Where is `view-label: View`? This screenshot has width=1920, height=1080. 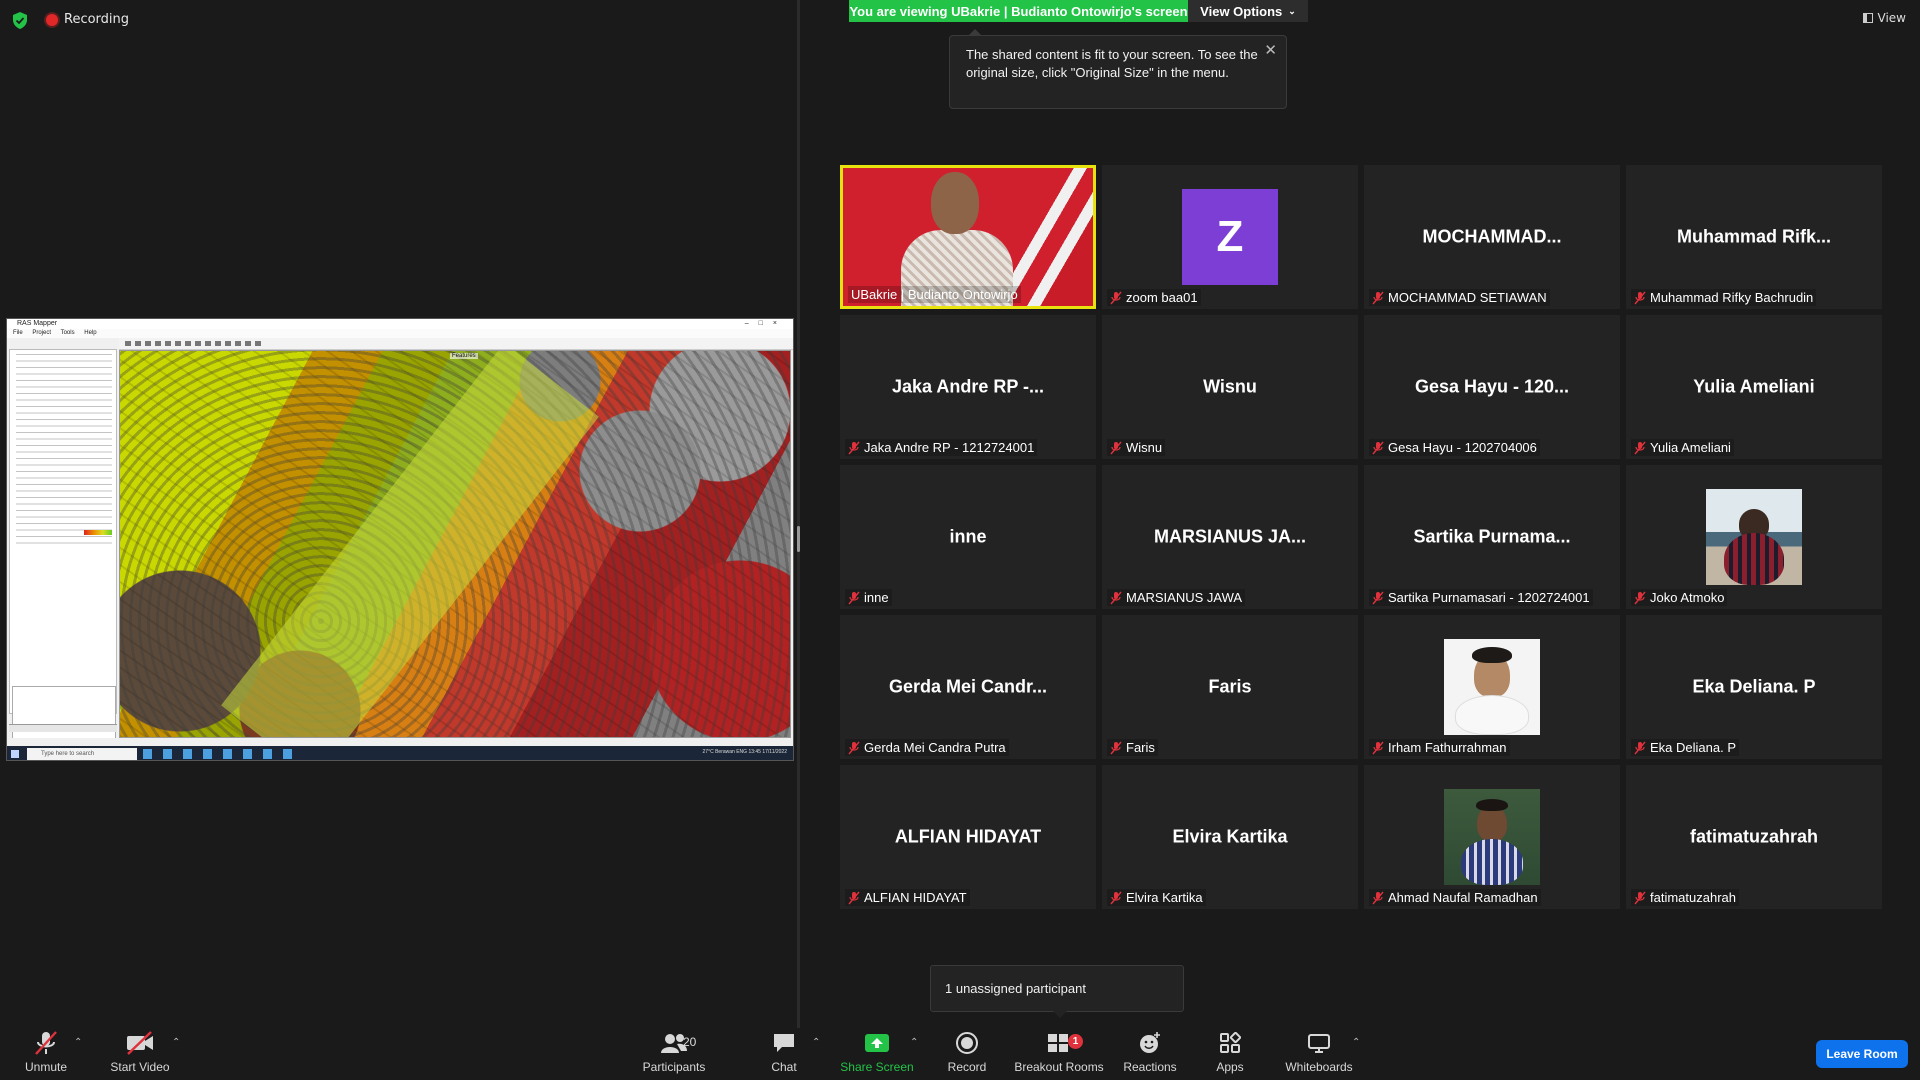 view-label: View is located at coordinates (1891, 18).